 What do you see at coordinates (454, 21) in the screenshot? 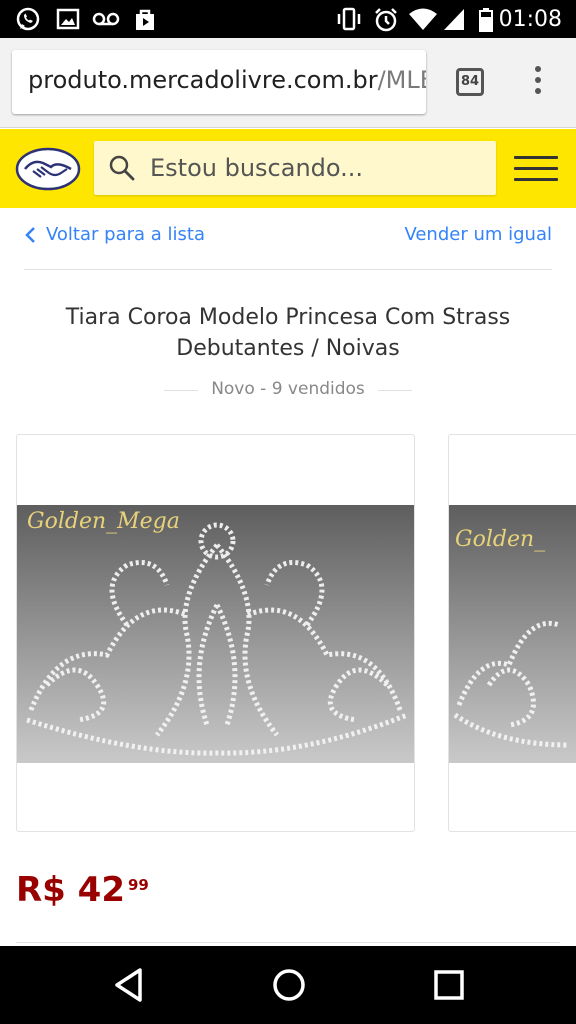
I see `signal-icon` at bounding box center [454, 21].